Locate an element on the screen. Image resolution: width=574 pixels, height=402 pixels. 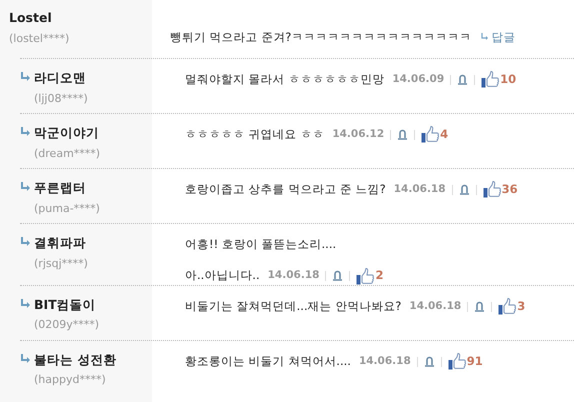
author-name: 결휘파파 is located at coordinates (60, 243).